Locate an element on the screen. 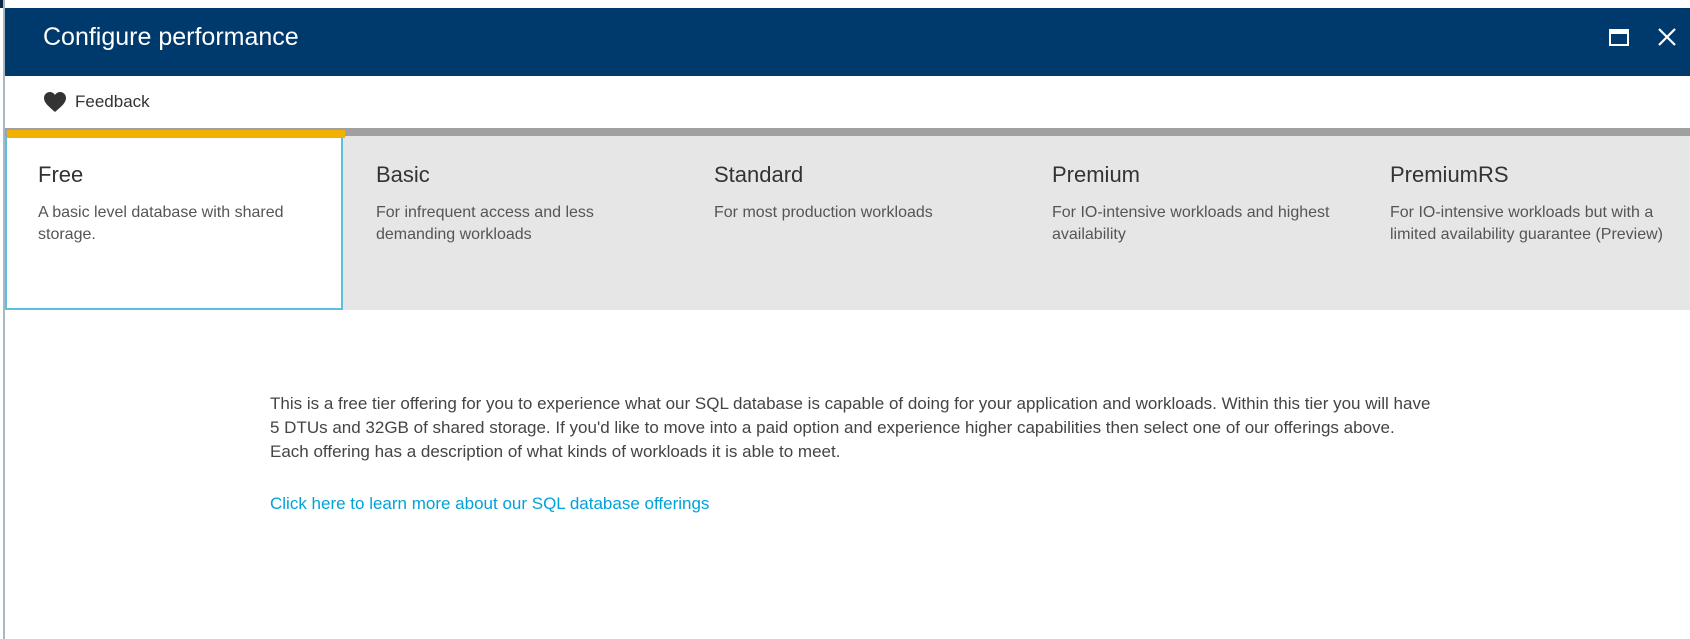  blade-title: Configure performance is located at coordinates (171, 37).